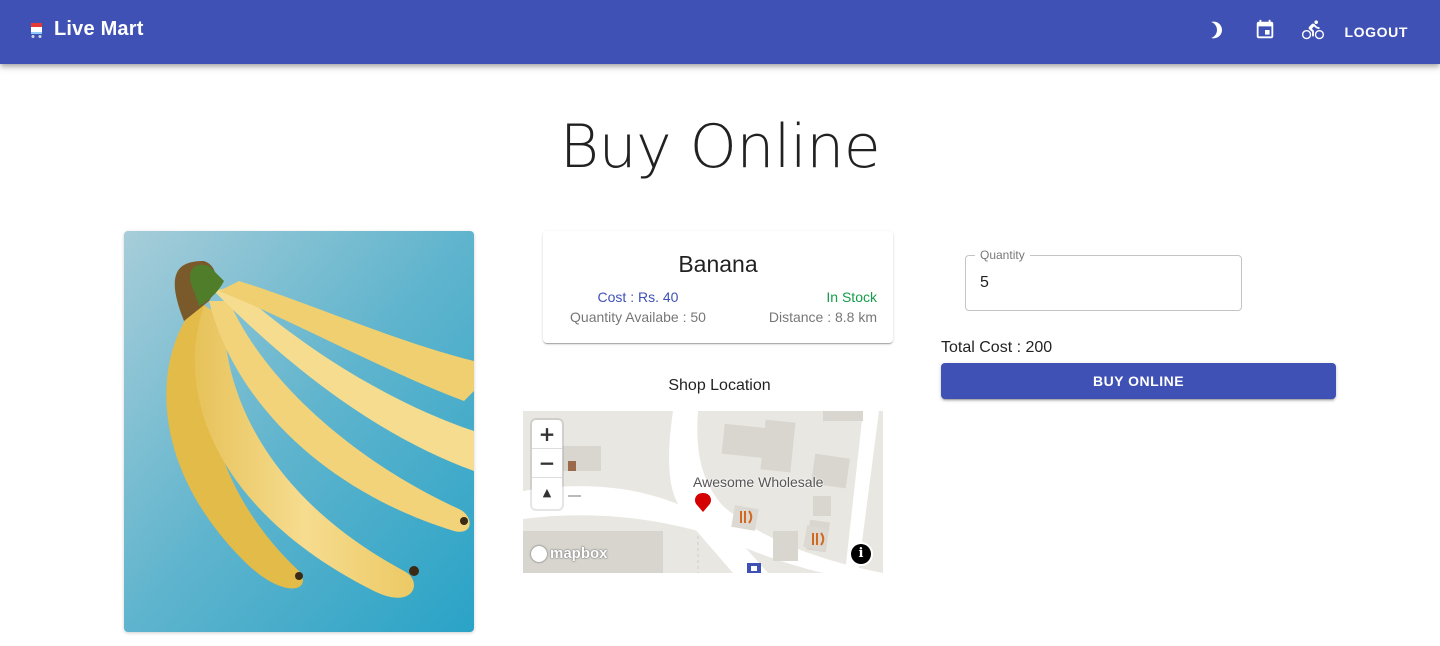 This screenshot has height=646, width=1440. I want to click on dark-mode-icon, so click(1217, 32).